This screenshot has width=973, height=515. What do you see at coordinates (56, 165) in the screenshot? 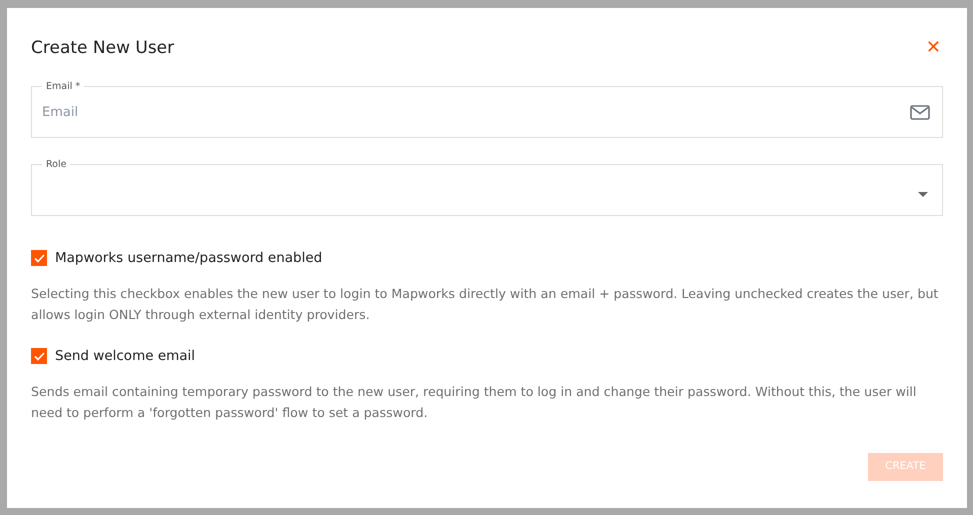
I see `field-label: Role` at bounding box center [56, 165].